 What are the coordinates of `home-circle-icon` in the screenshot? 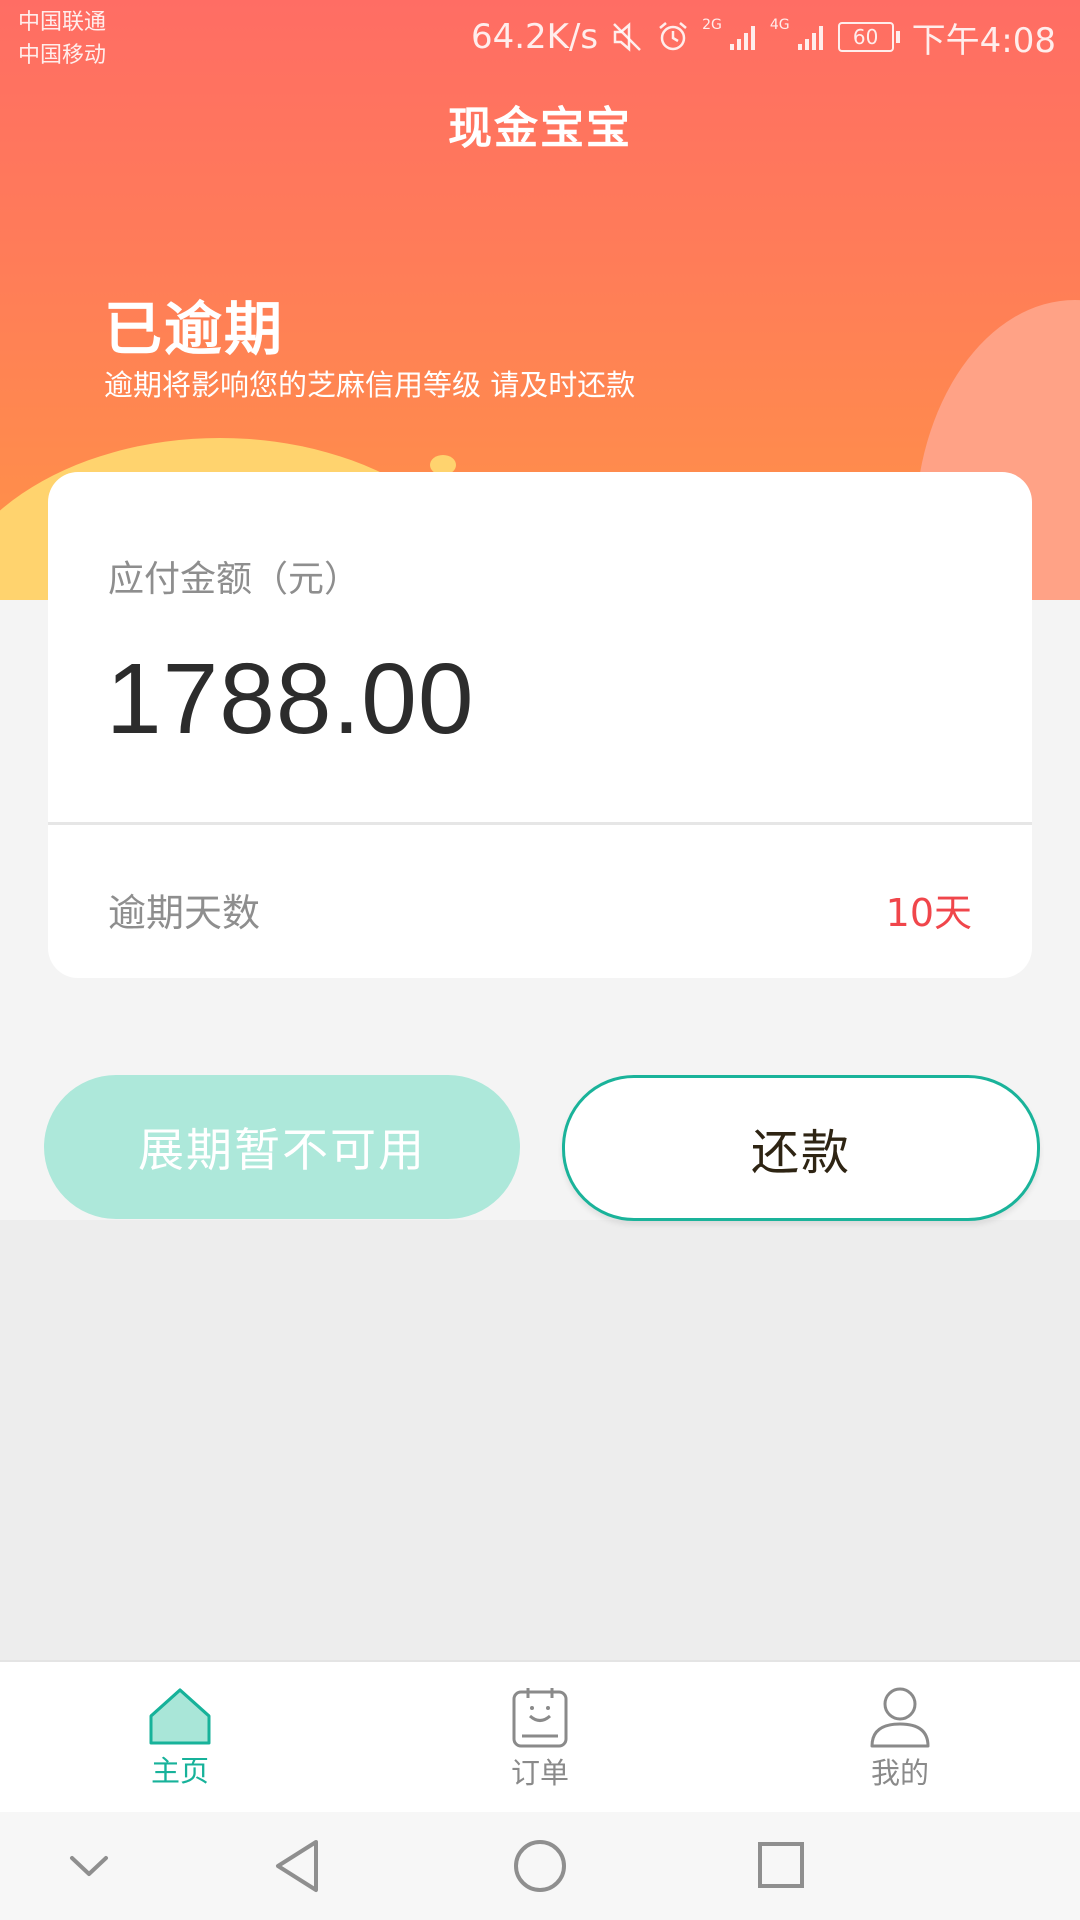 It's located at (540, 1866).